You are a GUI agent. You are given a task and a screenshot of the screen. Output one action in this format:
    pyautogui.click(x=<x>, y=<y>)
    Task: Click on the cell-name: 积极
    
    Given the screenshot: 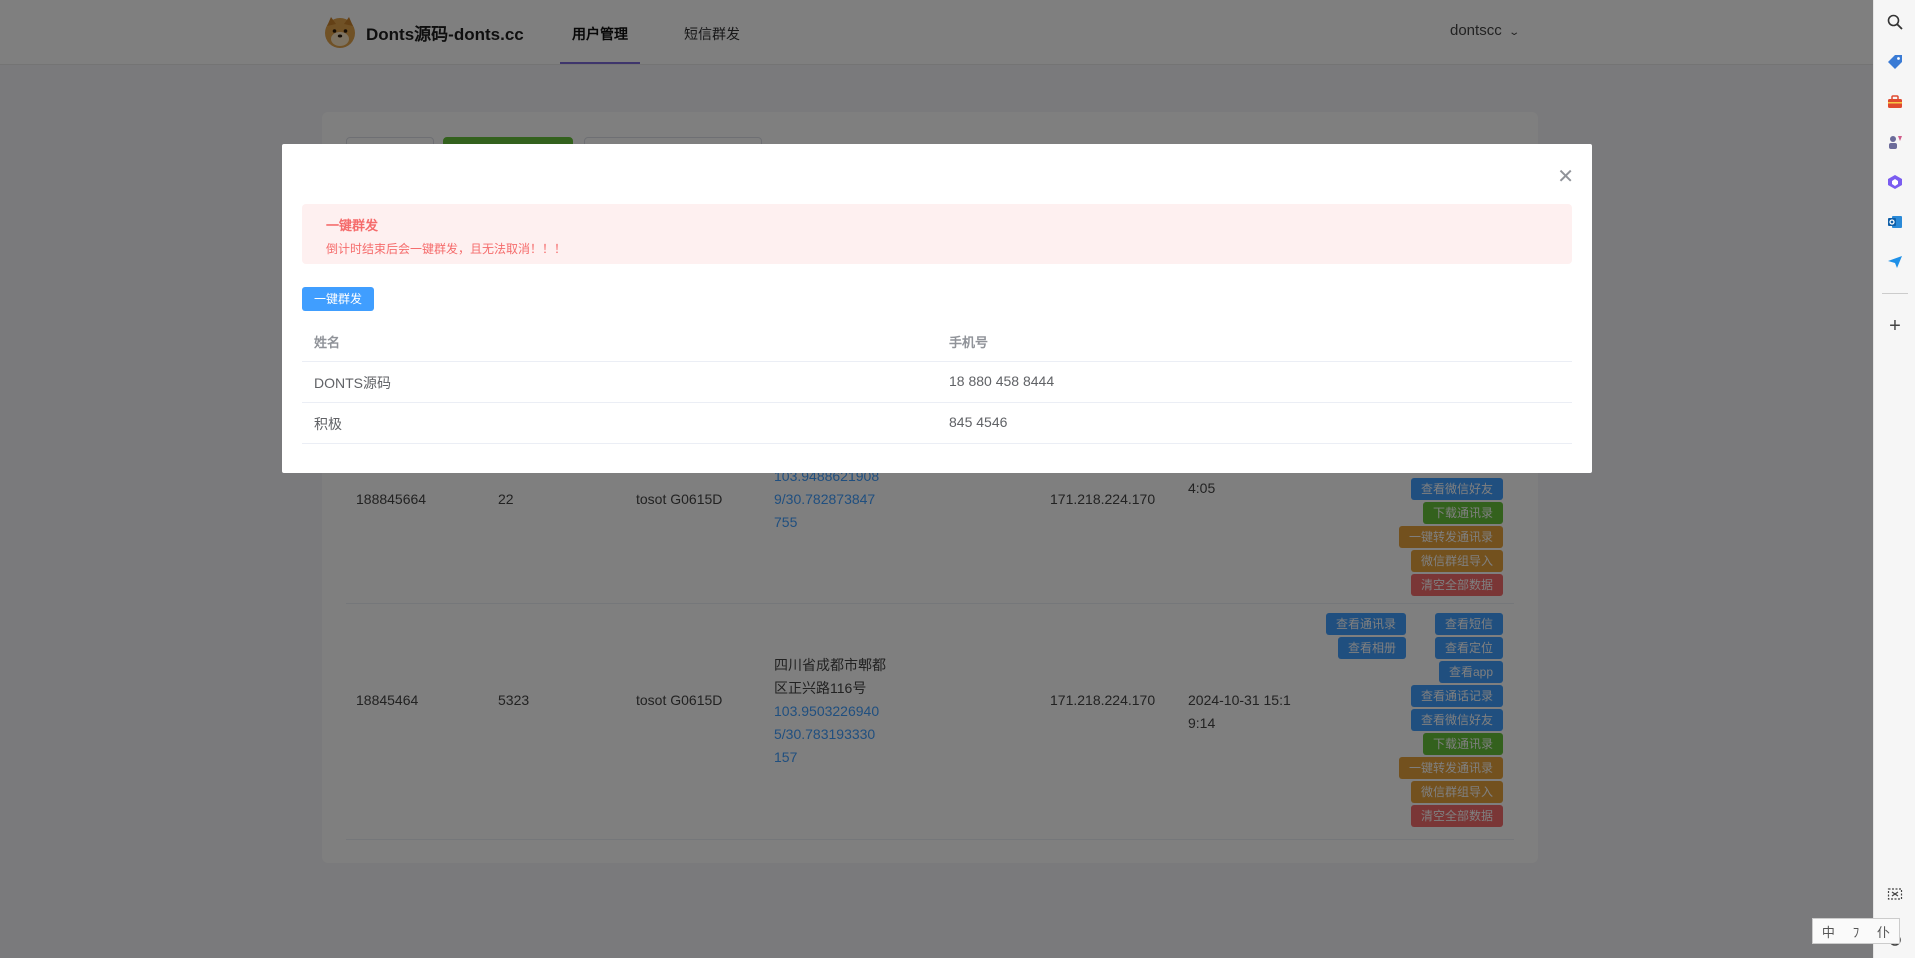 What is the action you would take?
    pyautogui.click(x=328, y=424)
    